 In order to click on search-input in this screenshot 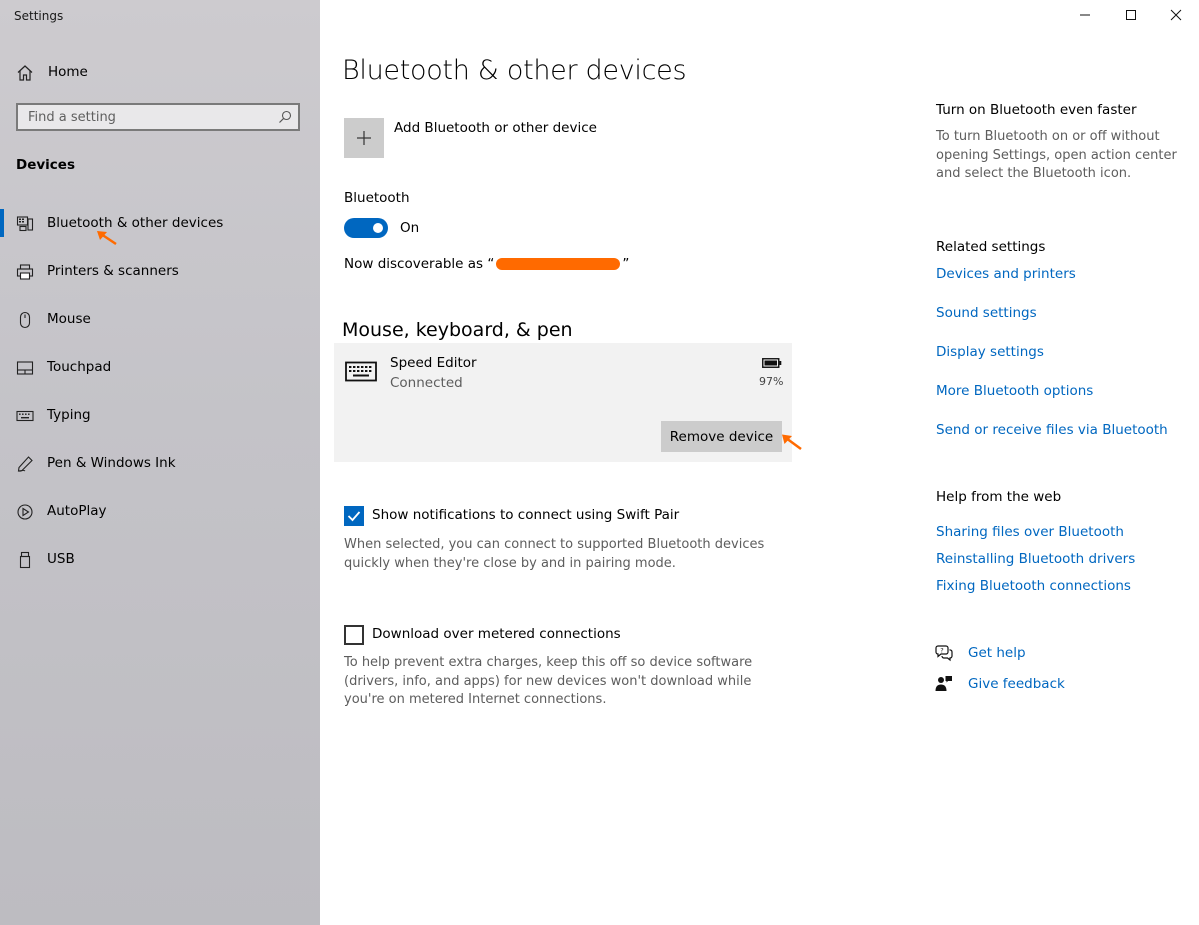, I will do `click(148, 117)`.